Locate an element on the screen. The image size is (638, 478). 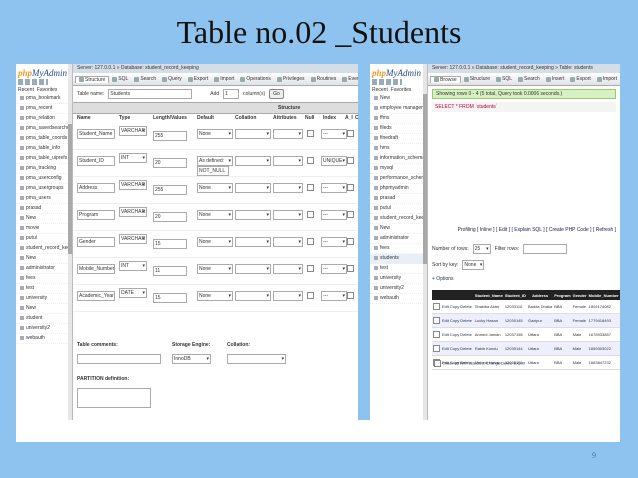
tab-item: Events is located at coordinates (348, 79).